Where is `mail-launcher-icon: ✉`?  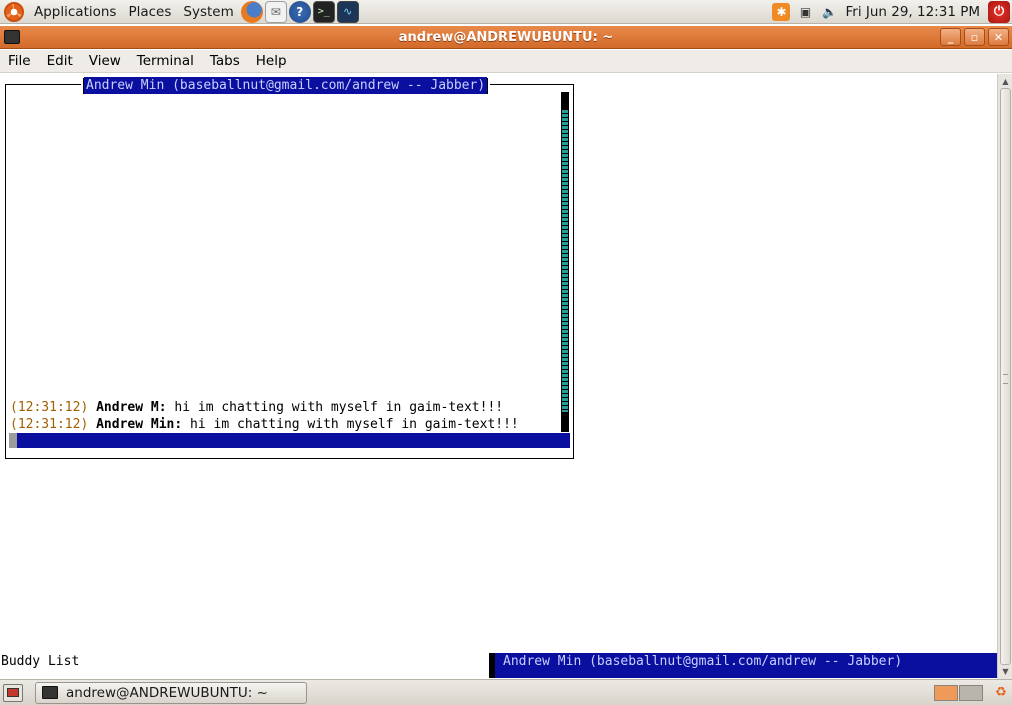 mail-launcher-icon: ✉ is located at coordinates (275, 11).